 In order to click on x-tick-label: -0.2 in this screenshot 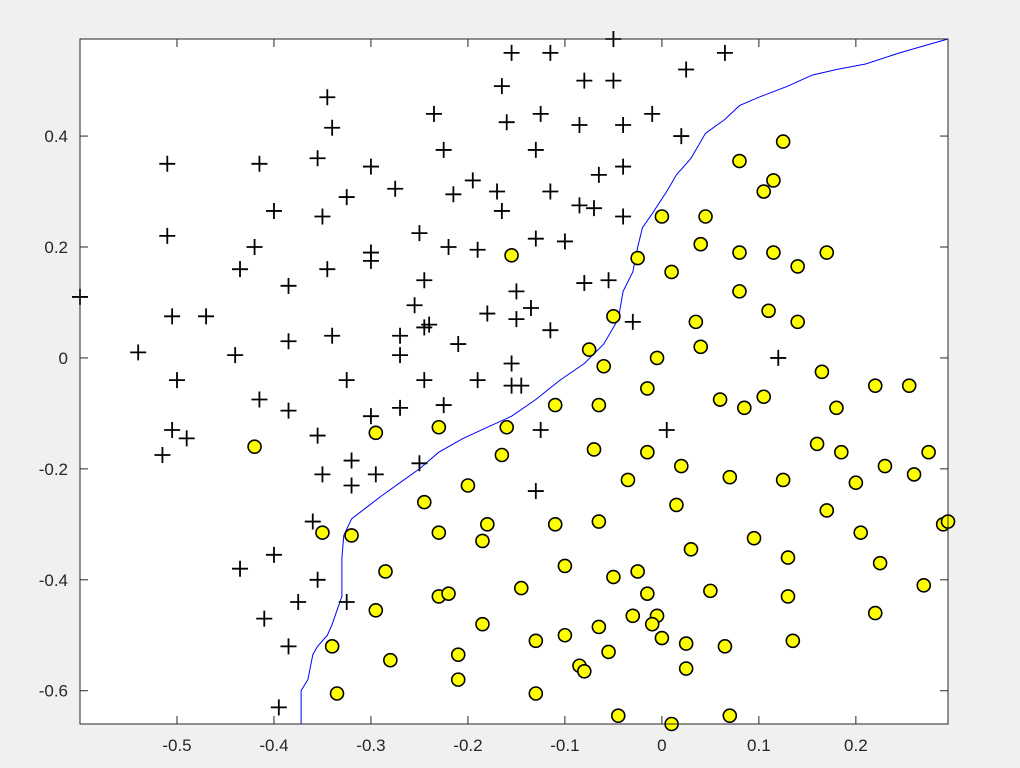, I will do `click(467, 745)`.